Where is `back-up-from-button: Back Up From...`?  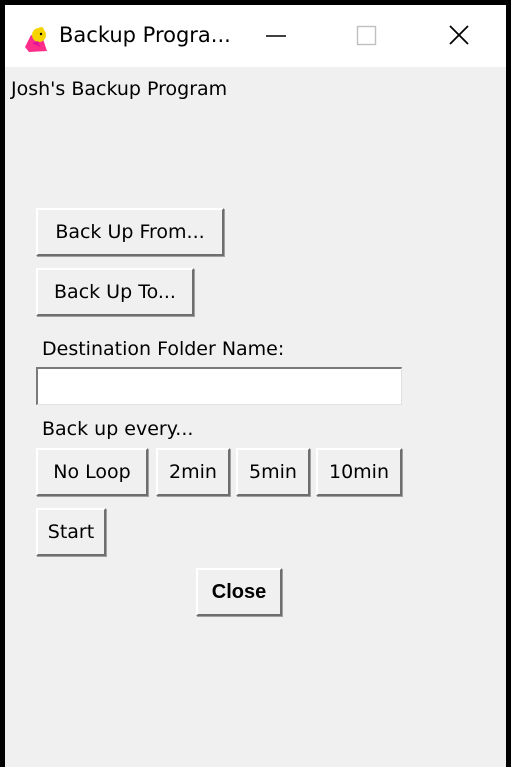 back-up-from-button: Back Up From... is located at coordinates (130, 232).